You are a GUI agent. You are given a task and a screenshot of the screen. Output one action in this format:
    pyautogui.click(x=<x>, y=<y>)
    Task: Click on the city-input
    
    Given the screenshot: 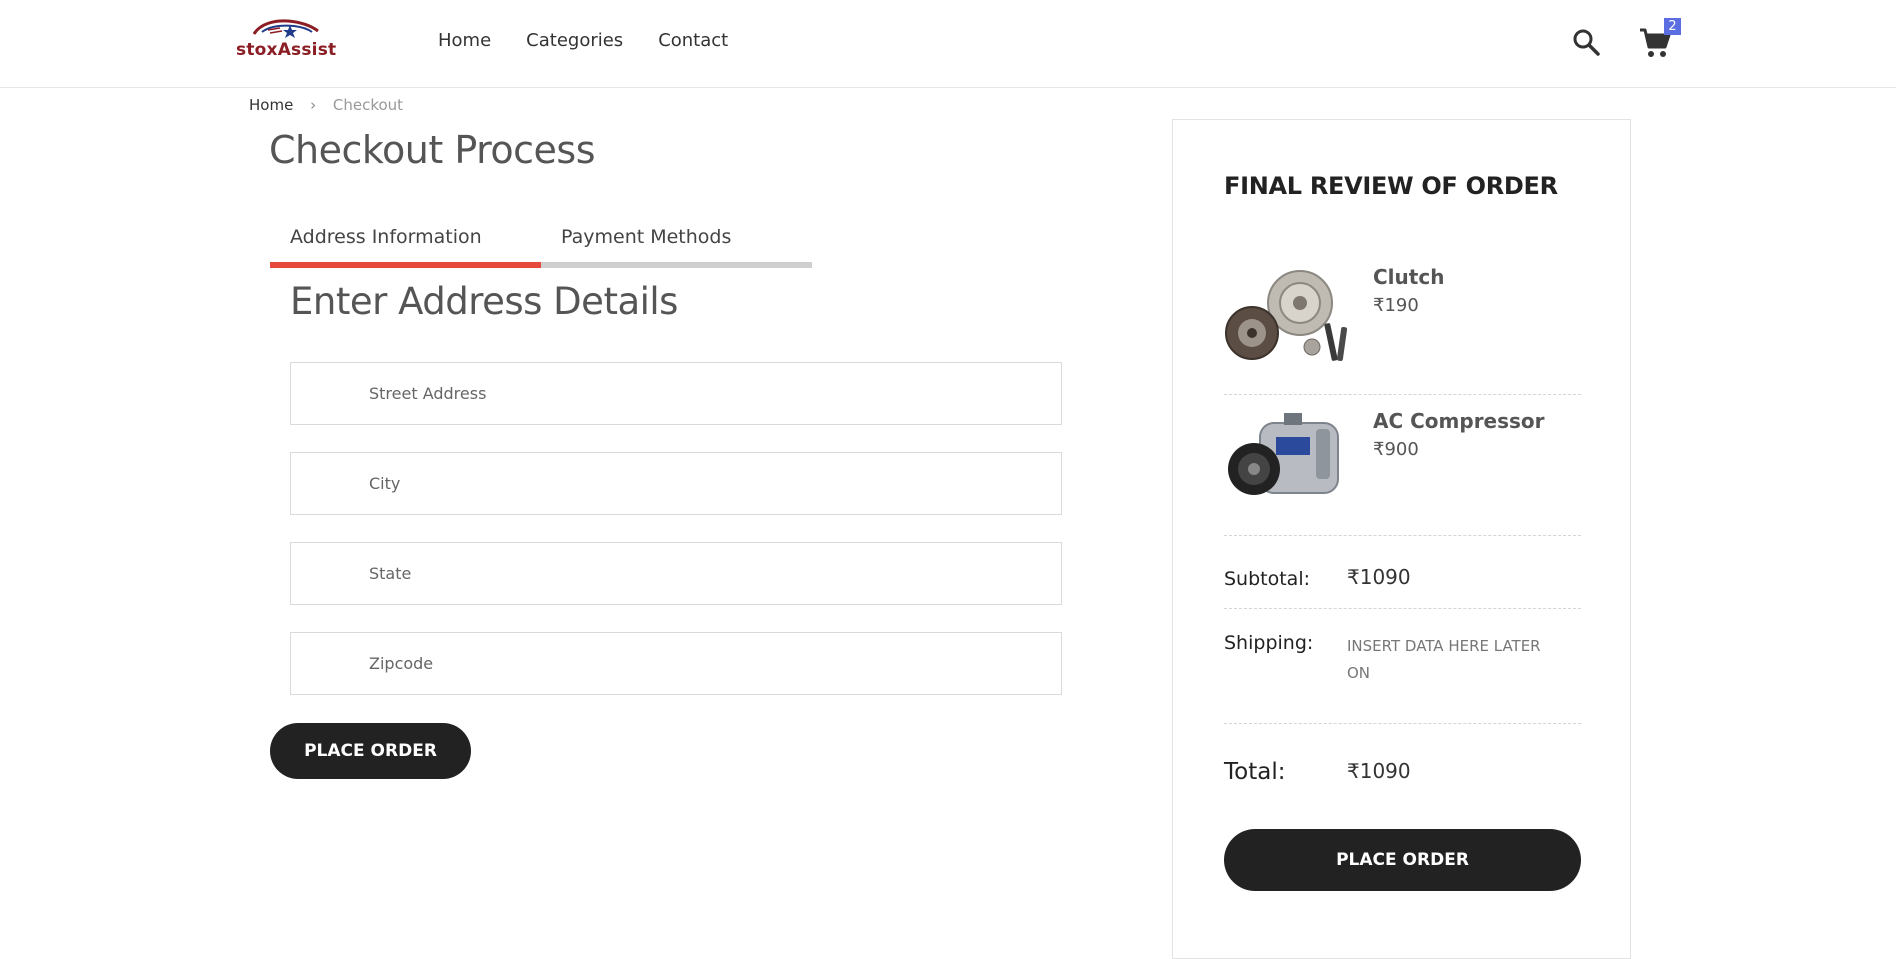 What is the action you would take?
    pyautogui.click(x=676, y=483)
    